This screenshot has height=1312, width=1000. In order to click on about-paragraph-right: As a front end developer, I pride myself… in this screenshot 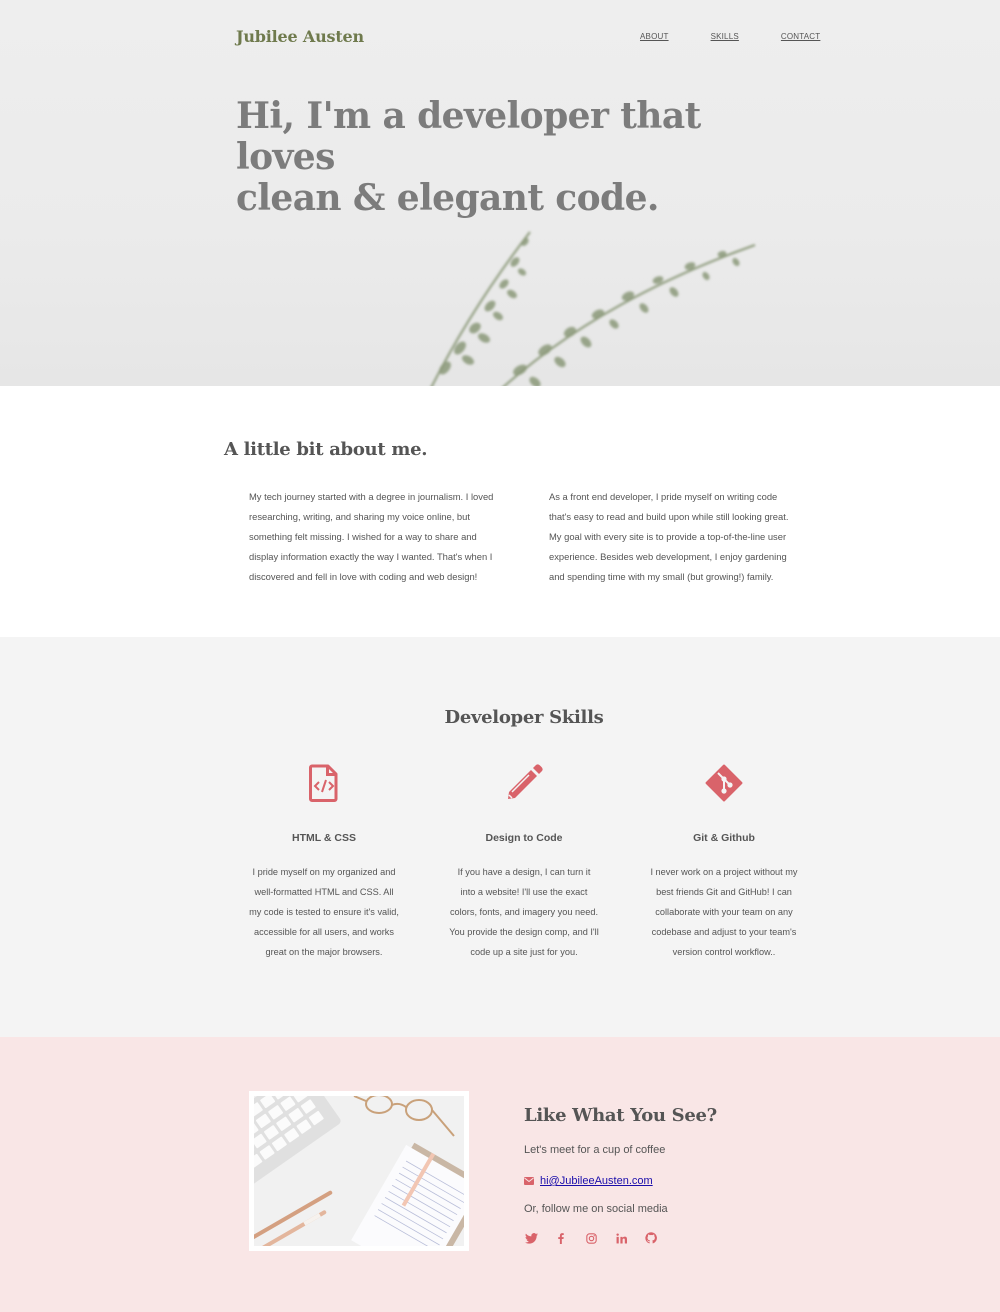, I will do `click(669, 536)`.